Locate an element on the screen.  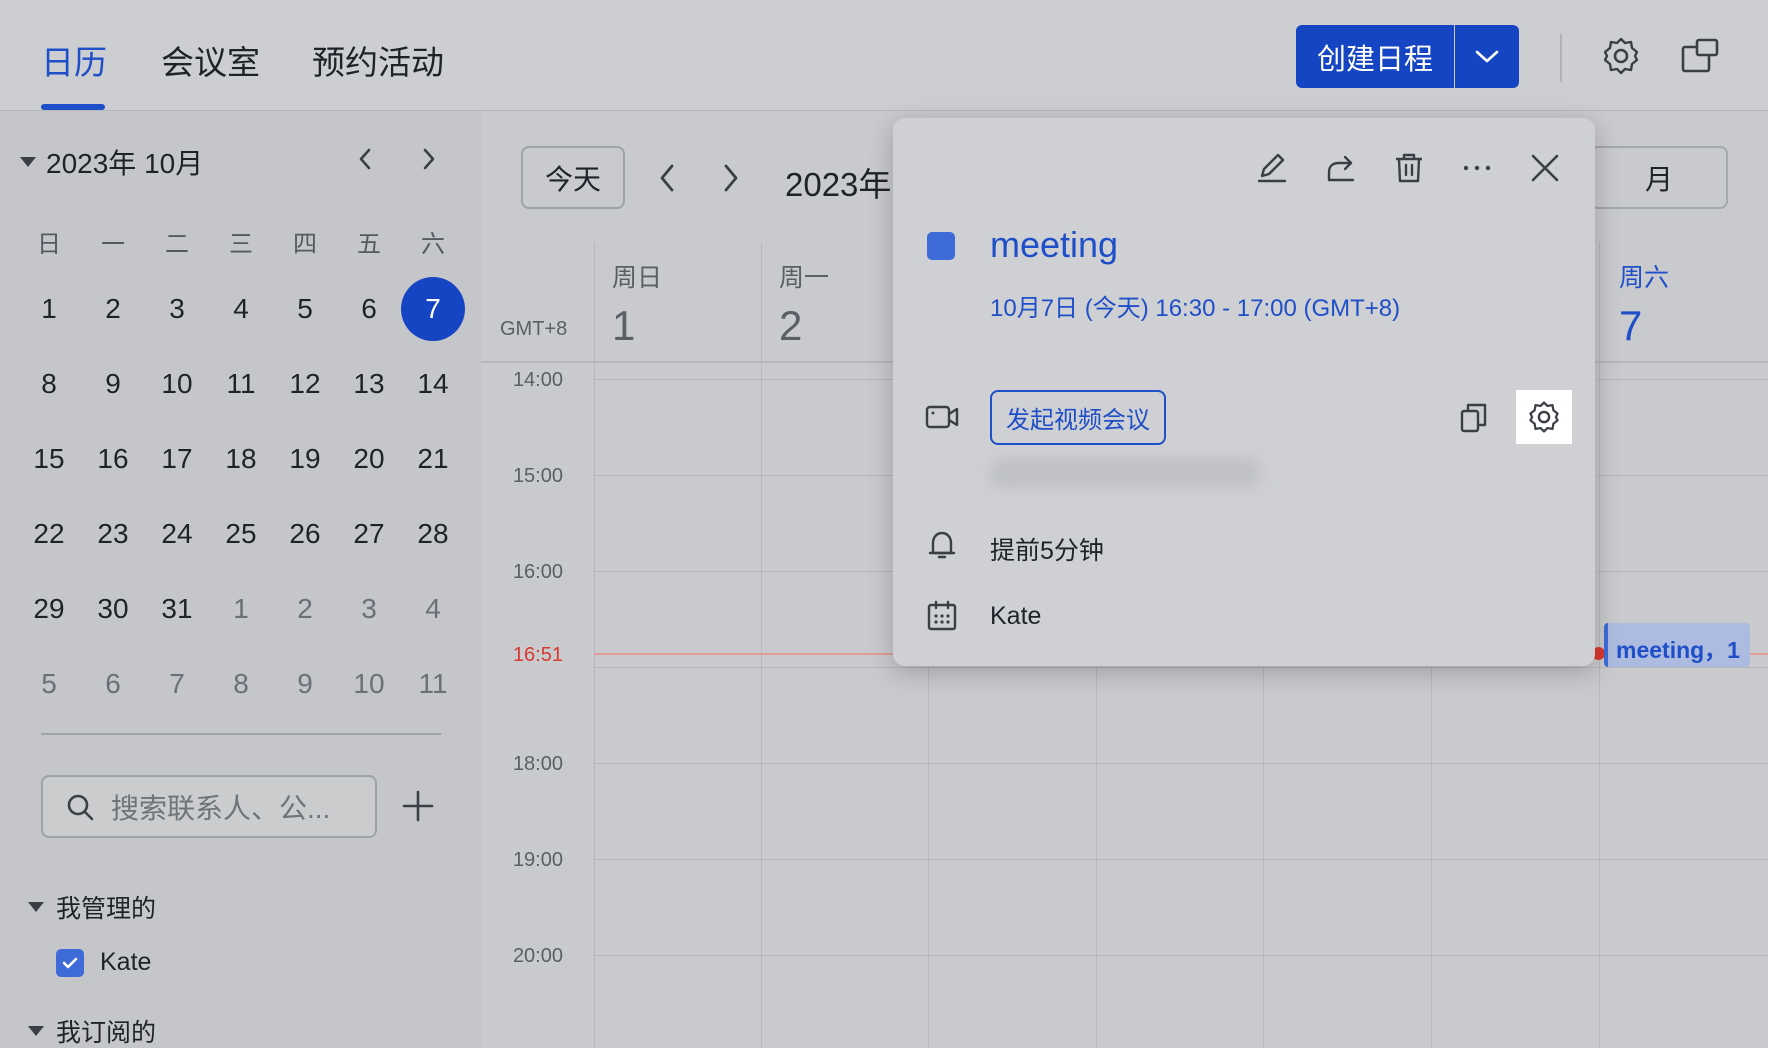
mini-day: 26 is located at coordinates (305, 534).